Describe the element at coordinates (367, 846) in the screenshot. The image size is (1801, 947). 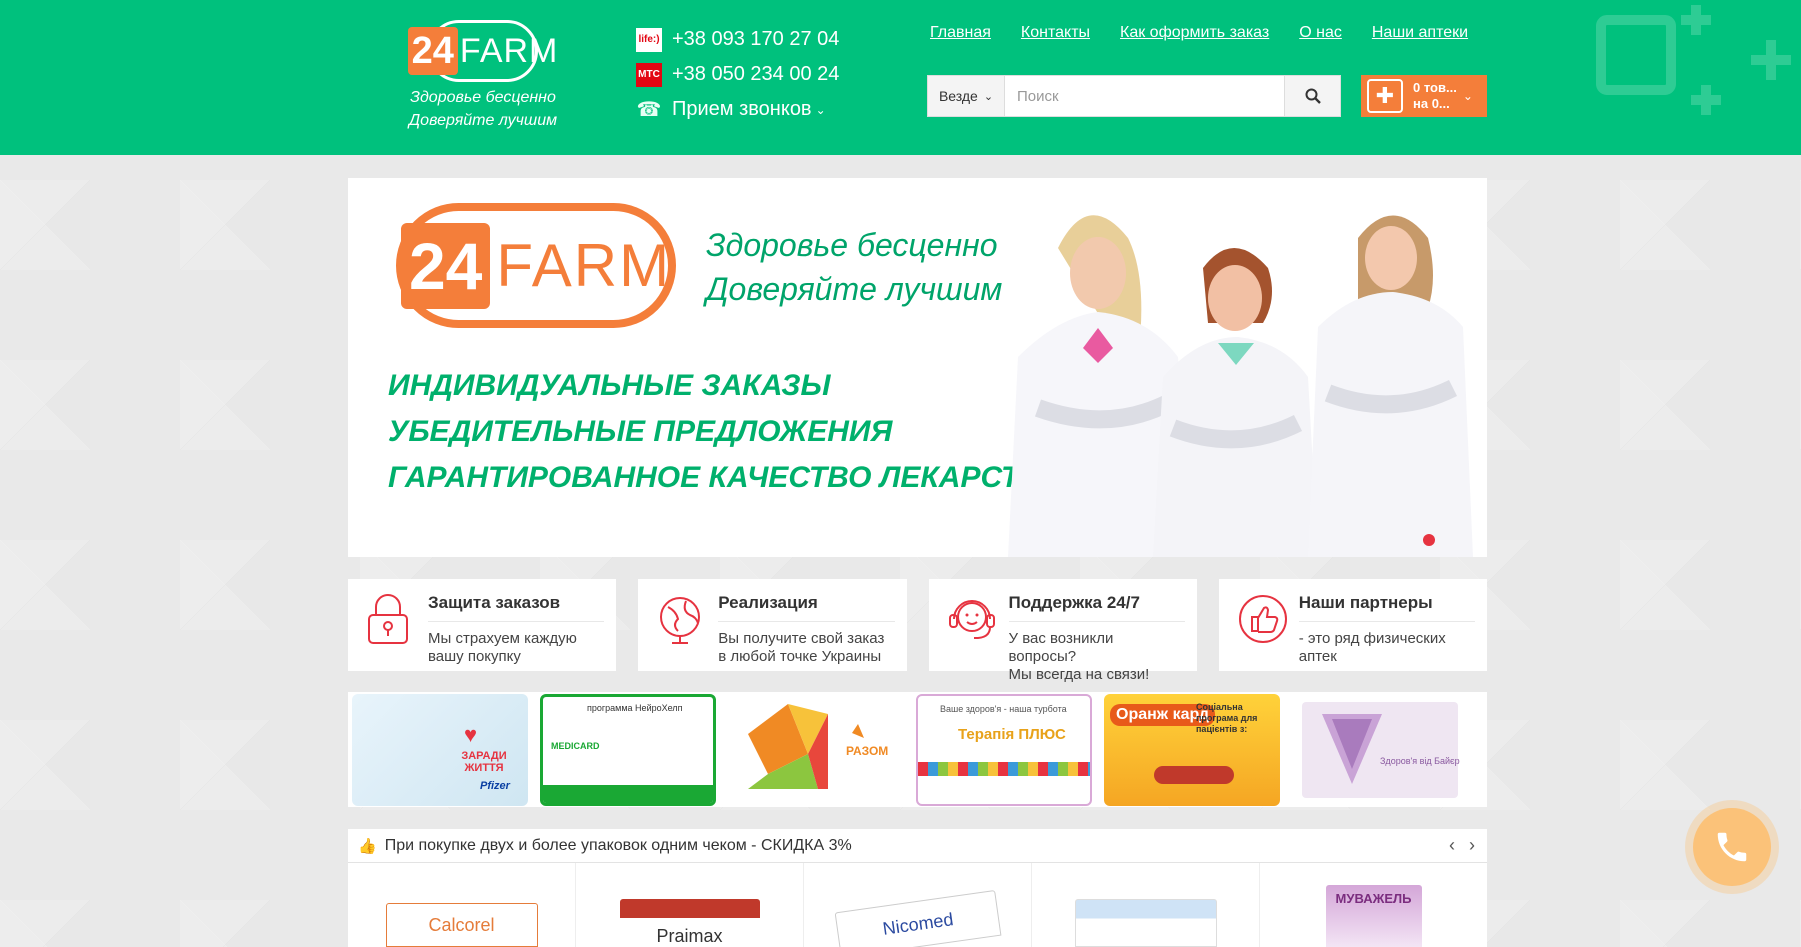
I see `thumbs-up-icon: 👍` at that location.